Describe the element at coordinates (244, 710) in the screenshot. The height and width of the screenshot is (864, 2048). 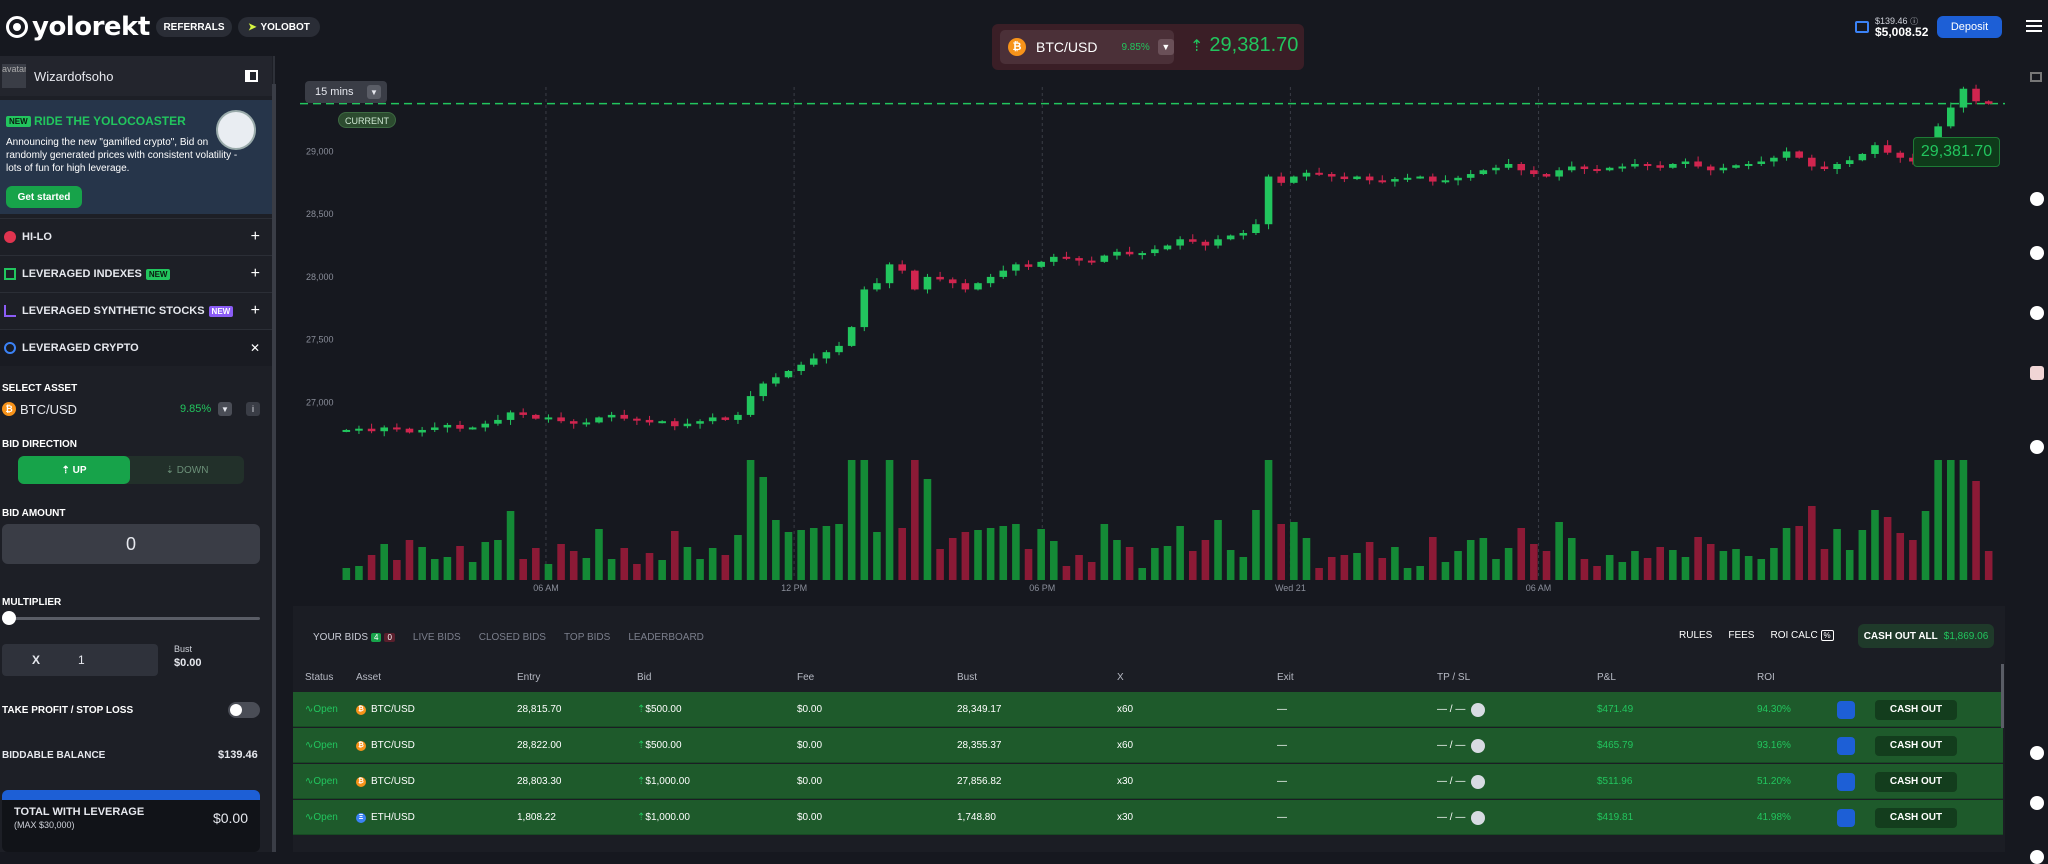
I see `tpsl-toggle` at that location.